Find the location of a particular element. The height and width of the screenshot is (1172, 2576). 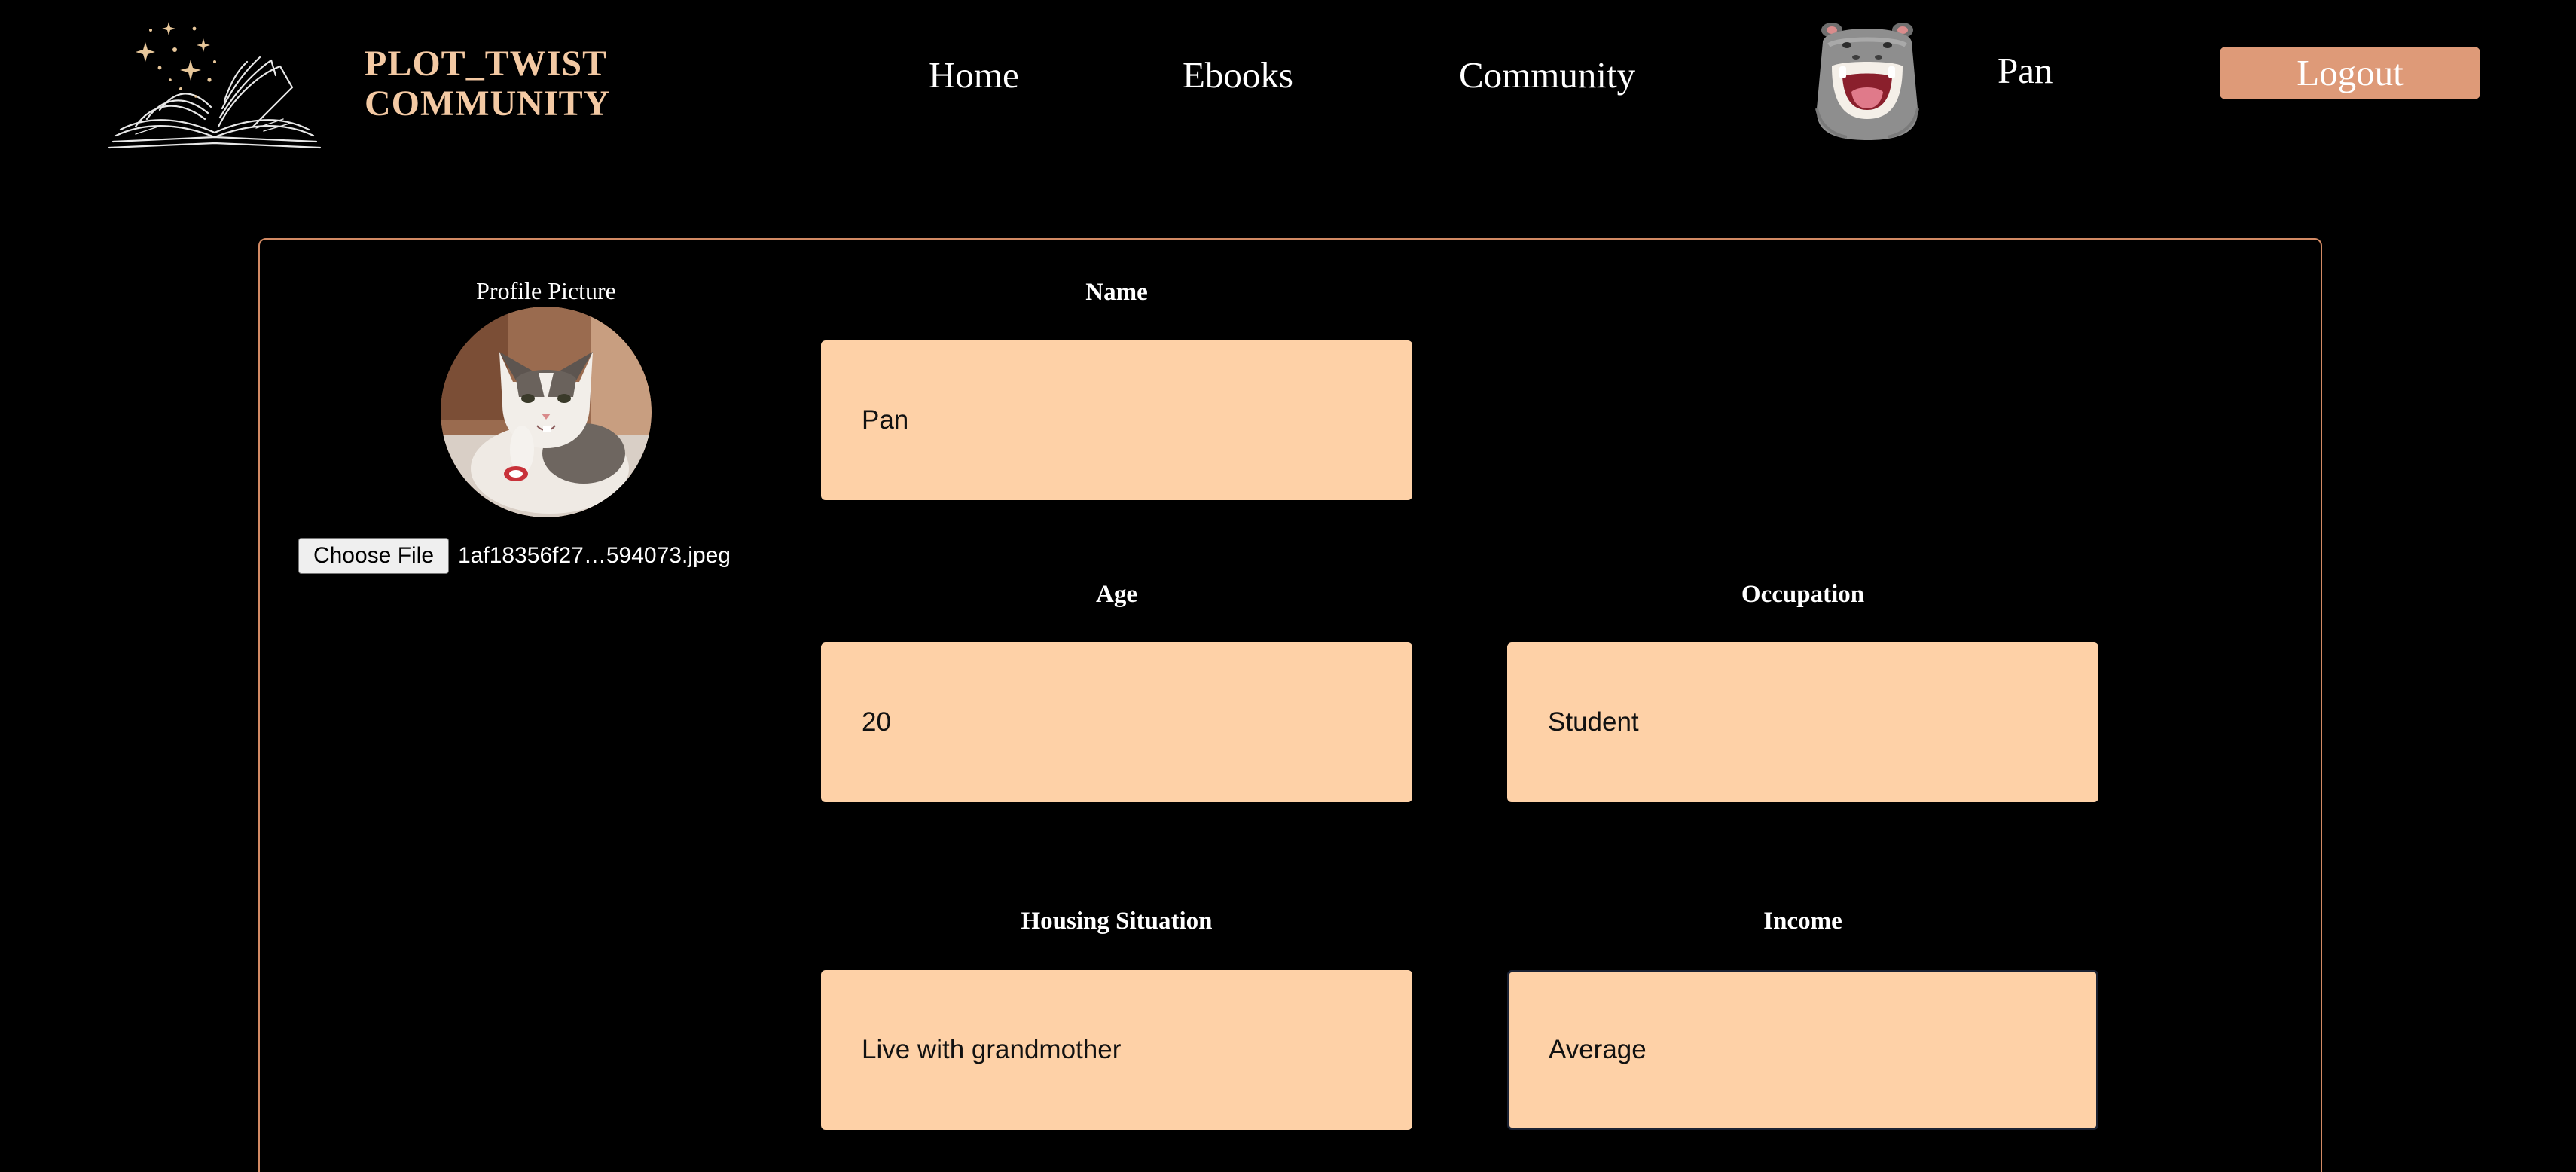

profile-picture-label: Profile Picture is located at coordinates (546, 290).